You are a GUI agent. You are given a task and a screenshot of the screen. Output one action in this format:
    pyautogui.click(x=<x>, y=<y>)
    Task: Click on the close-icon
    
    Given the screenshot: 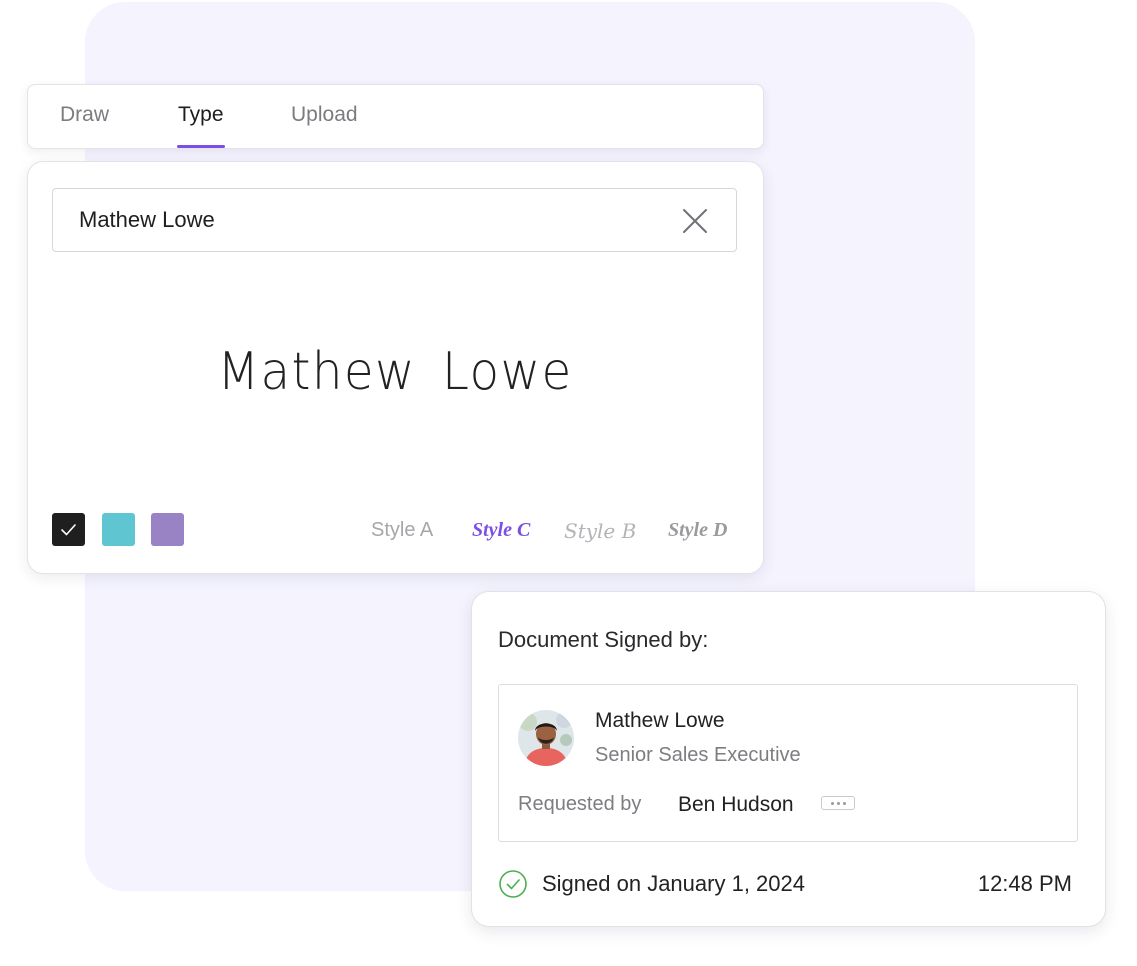 What is the action you would take?
    pyautogui.click(x=695, y=221)
    